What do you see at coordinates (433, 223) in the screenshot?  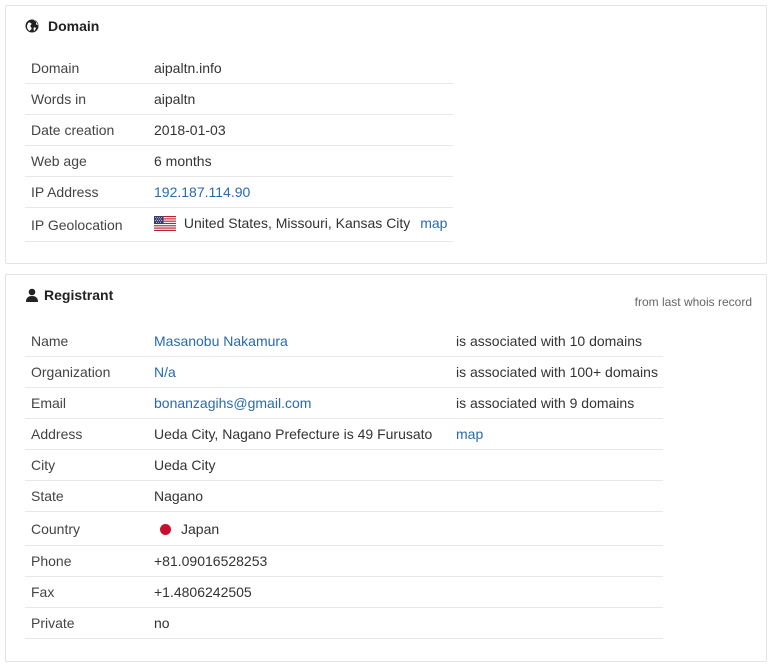 I see `geolocation-map-link: map` at bounding box center [433, 223].